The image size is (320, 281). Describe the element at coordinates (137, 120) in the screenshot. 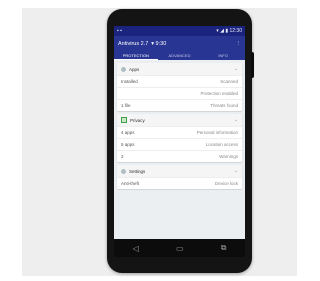

I see `card-title: Privacy` at that location.